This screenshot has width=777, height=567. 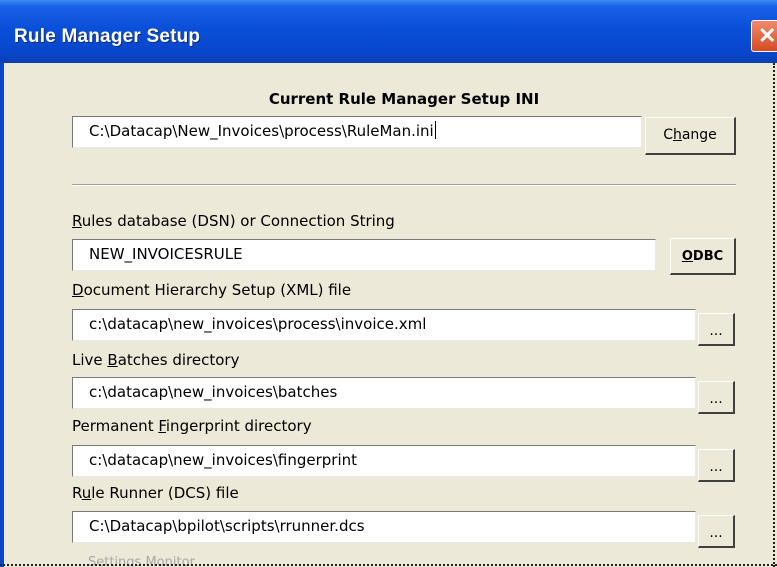 I want to click on odbc-button: ODBC, so click(x=703, y=256).